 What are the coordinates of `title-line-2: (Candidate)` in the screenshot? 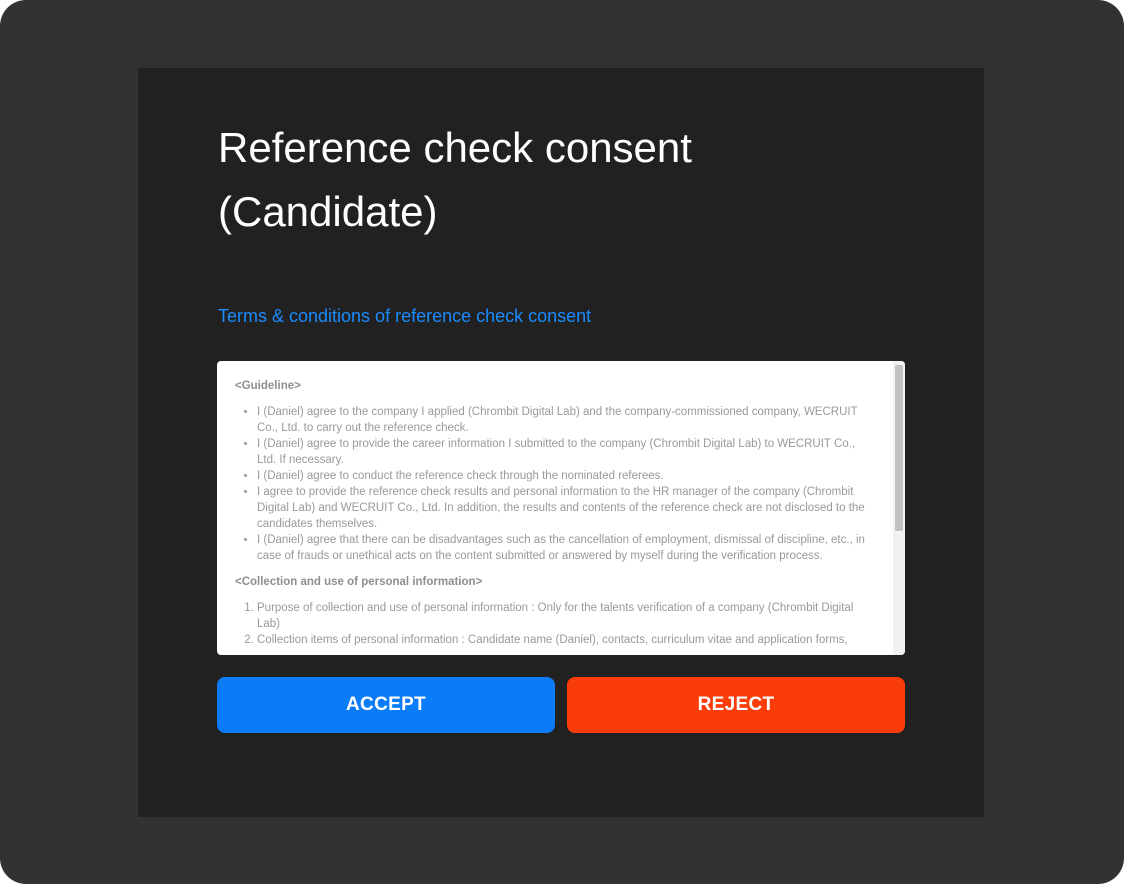 It's located at (328, 211).